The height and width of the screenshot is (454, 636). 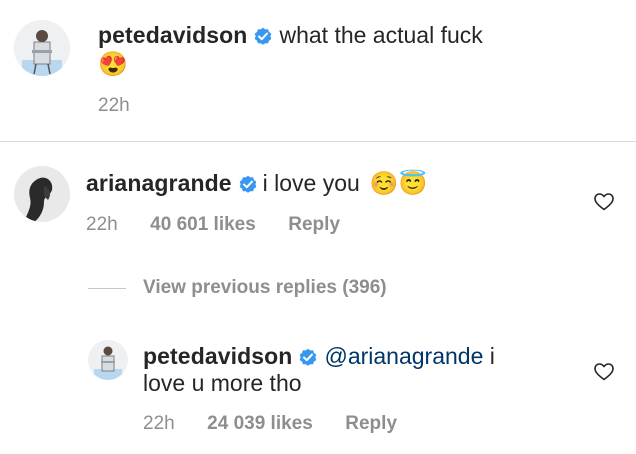 What do you see at coordinates (107, 288) in the screenshot?
I see `replies-line` at bounding box center [107, 288].